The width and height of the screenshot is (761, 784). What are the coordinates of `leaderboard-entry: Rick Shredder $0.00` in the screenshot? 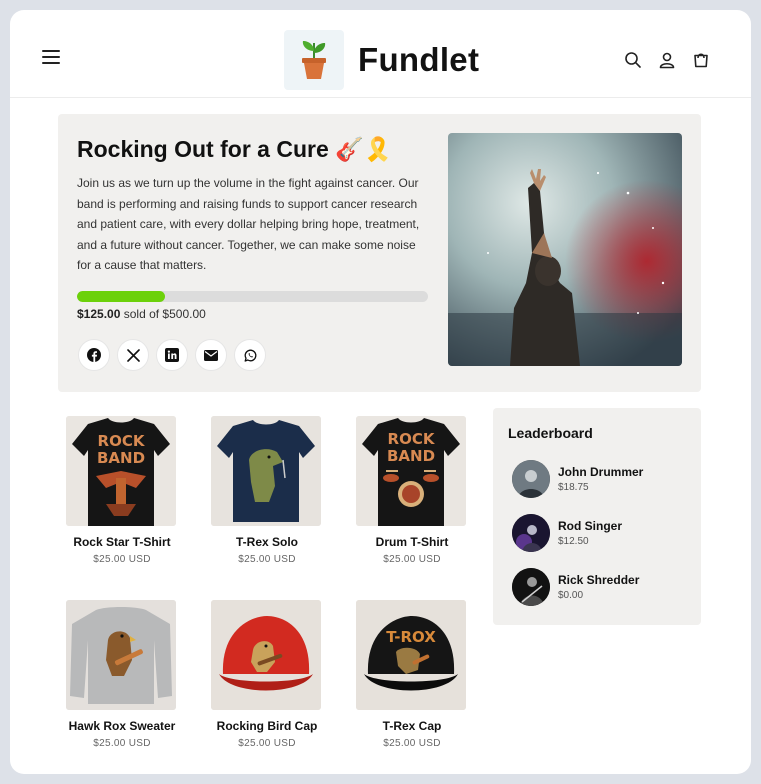 It's located at (575, 587).